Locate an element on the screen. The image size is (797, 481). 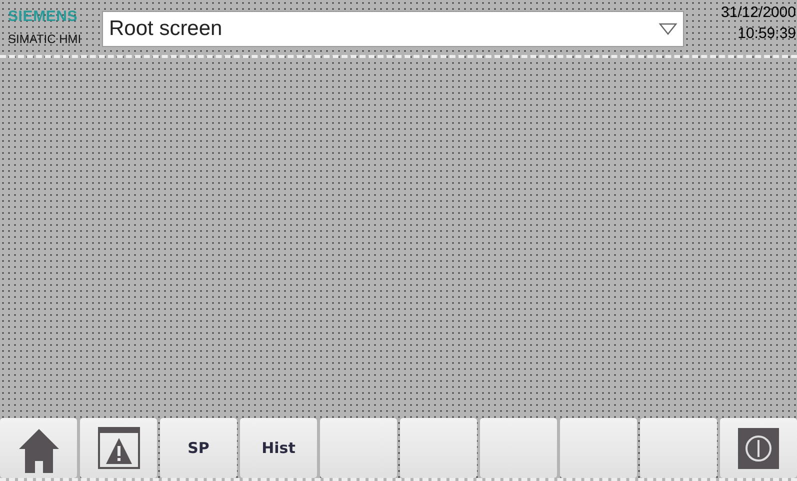
power-icon is located at coordinates (758, 448).